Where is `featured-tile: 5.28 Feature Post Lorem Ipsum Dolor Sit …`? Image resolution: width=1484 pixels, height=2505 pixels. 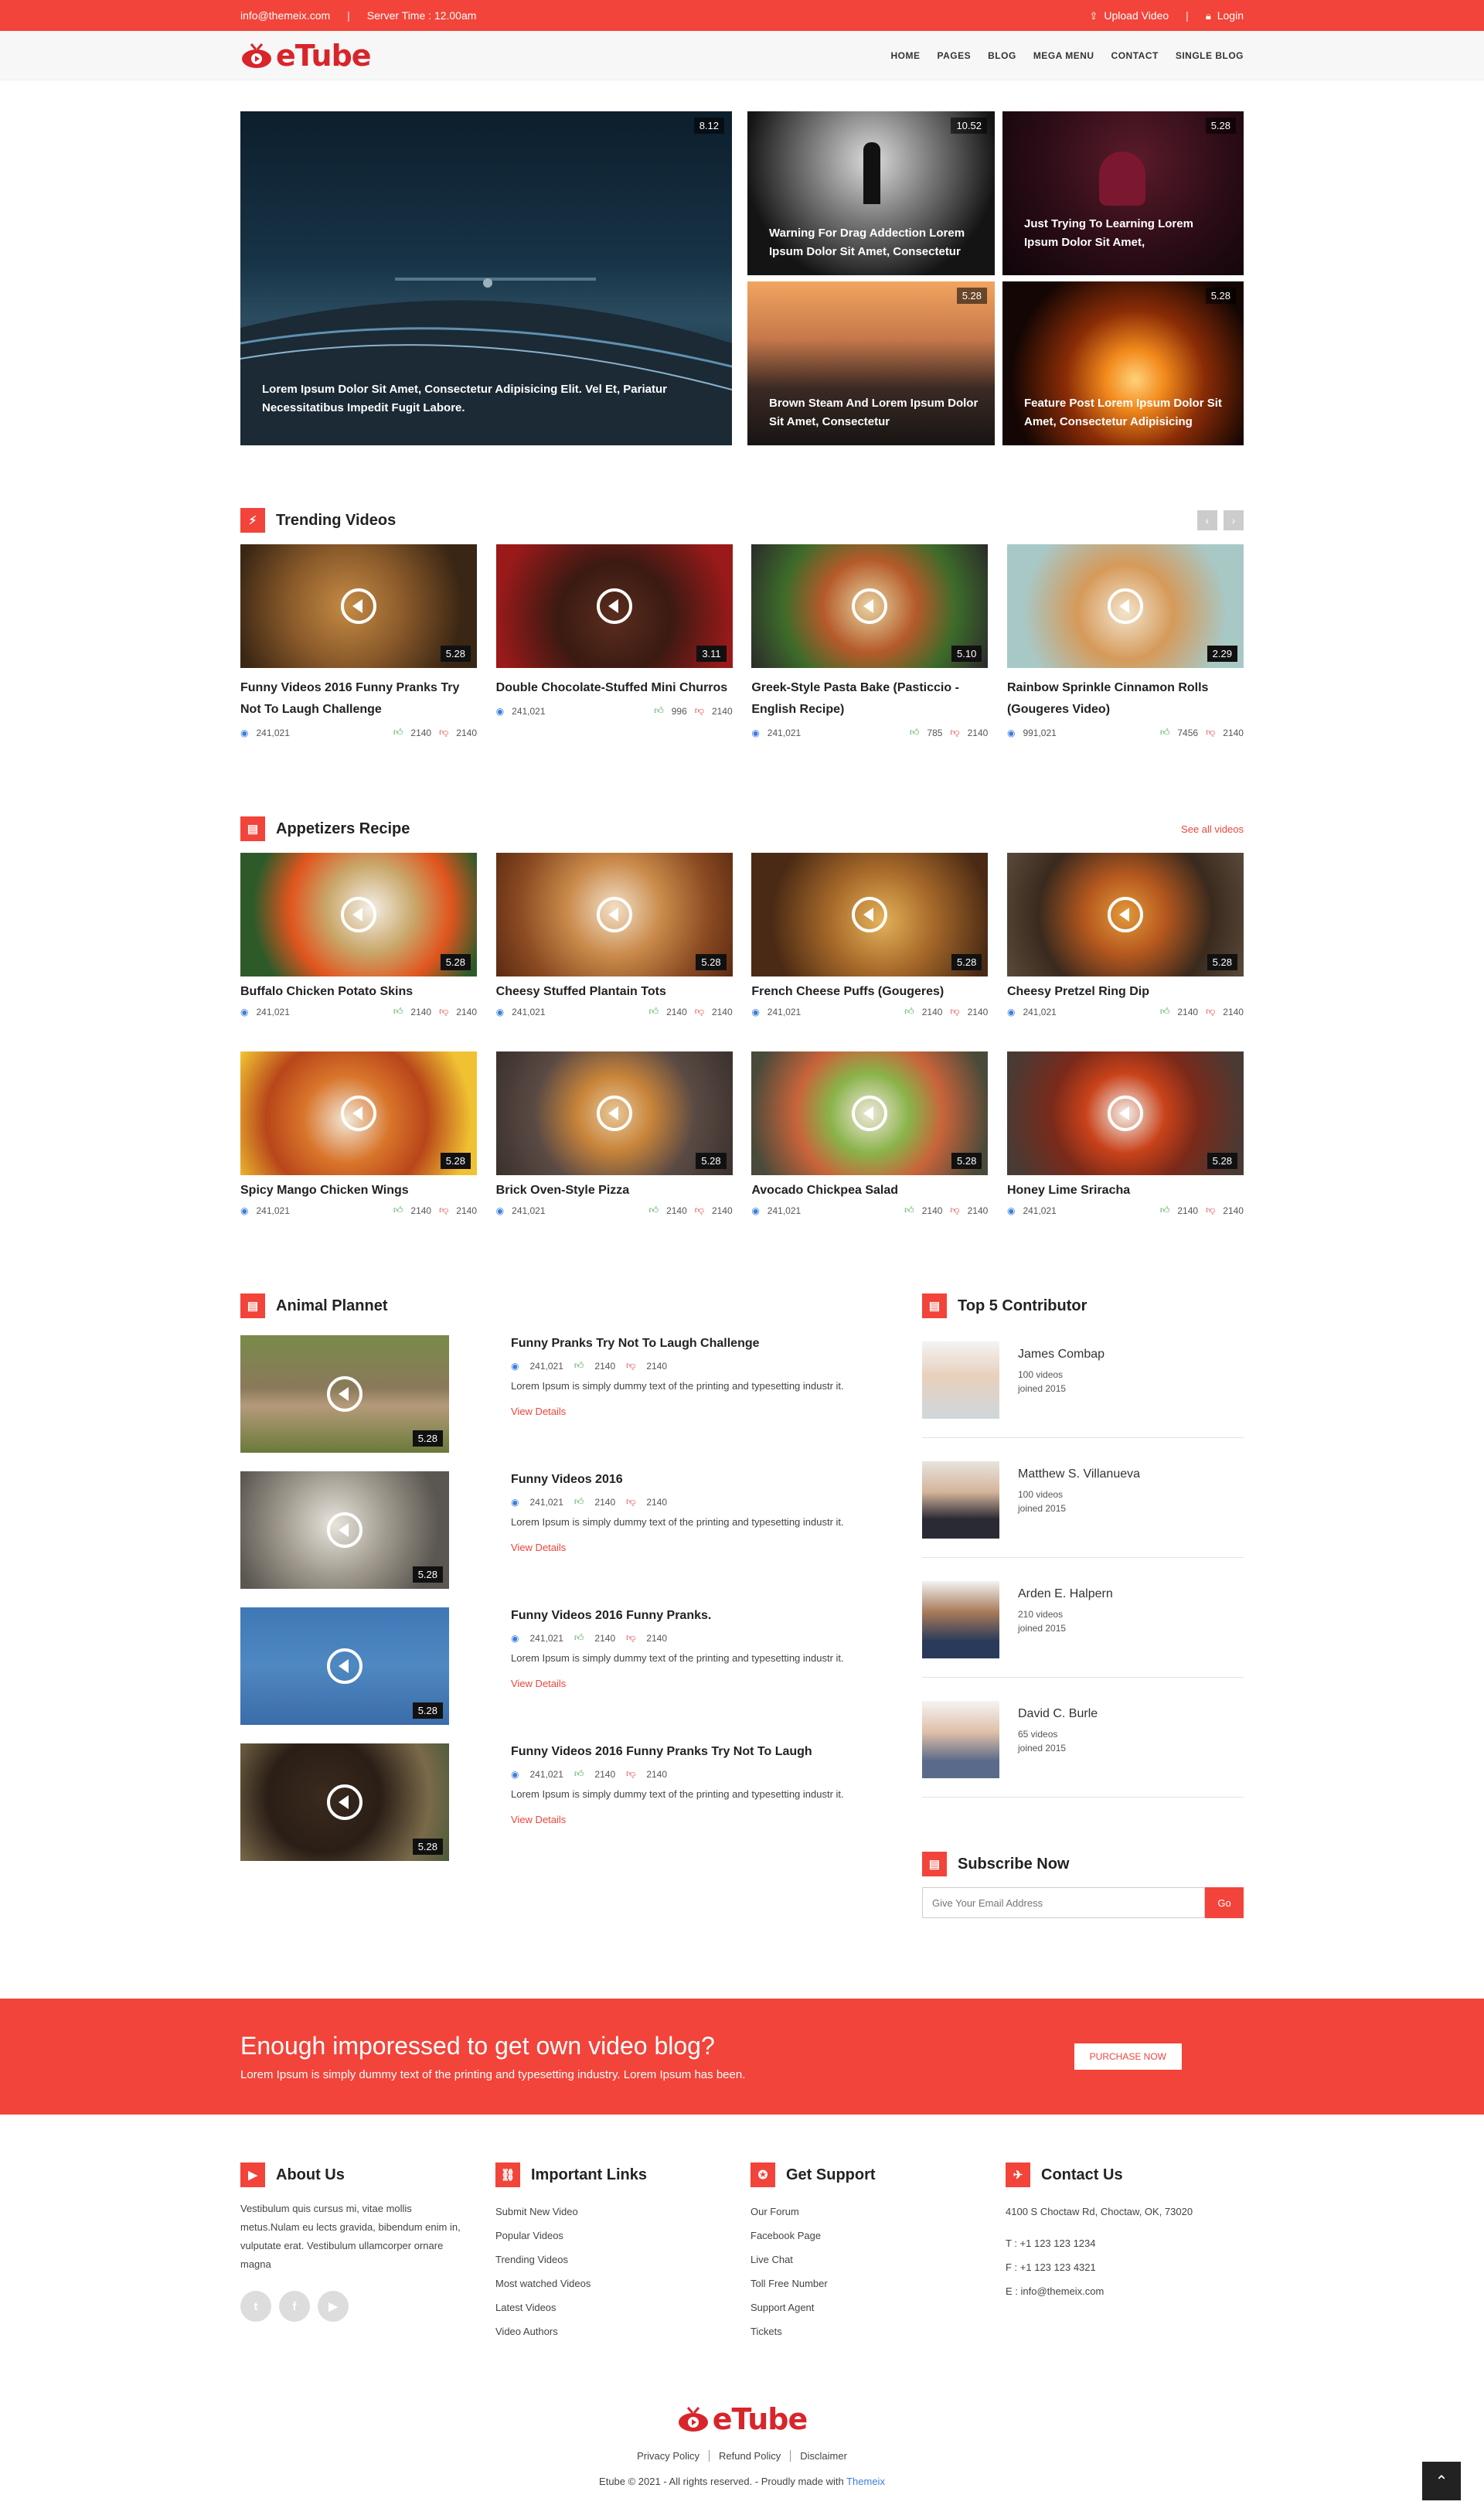 featured-tile: 5.28 Feature Post Lorem Ipsum Dolor Sit … is located at coordinates (1123, 363).